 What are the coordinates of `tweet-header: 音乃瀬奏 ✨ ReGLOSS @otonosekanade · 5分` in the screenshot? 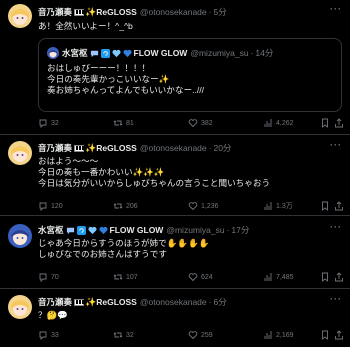 It's located at (132, 12).